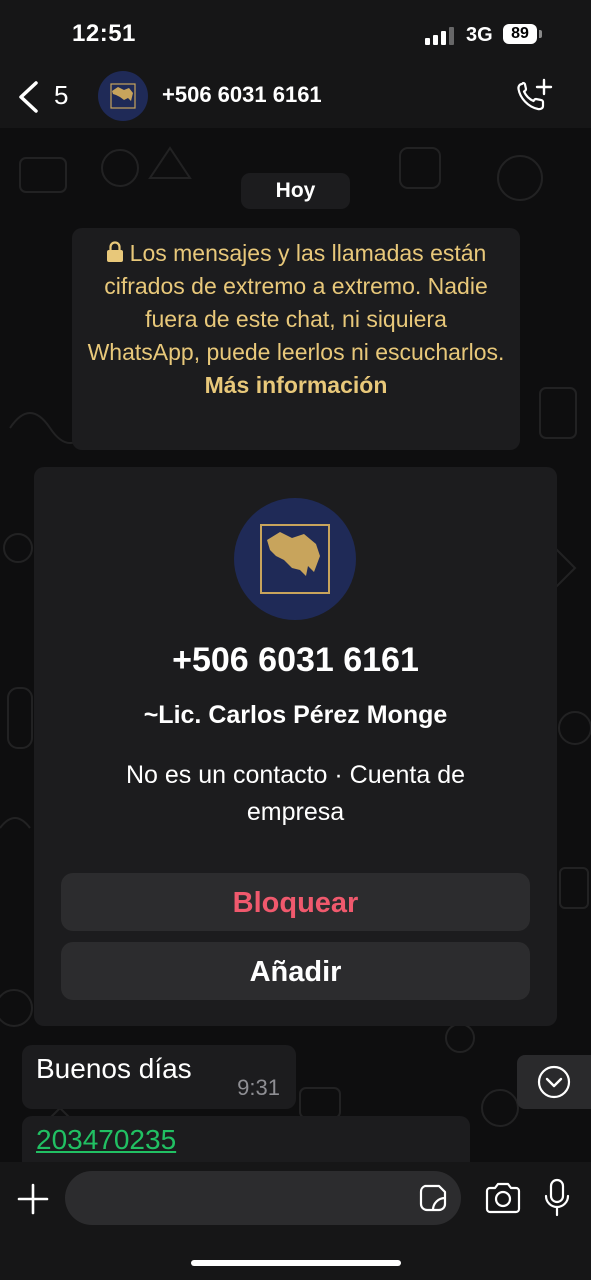 Image resolution: width=591 pixels, height=1280 pixels. What do you see at coordinates (520, 34) in the screenshot?
I see `battery-icon: 89` at bounding box center [520, 34].